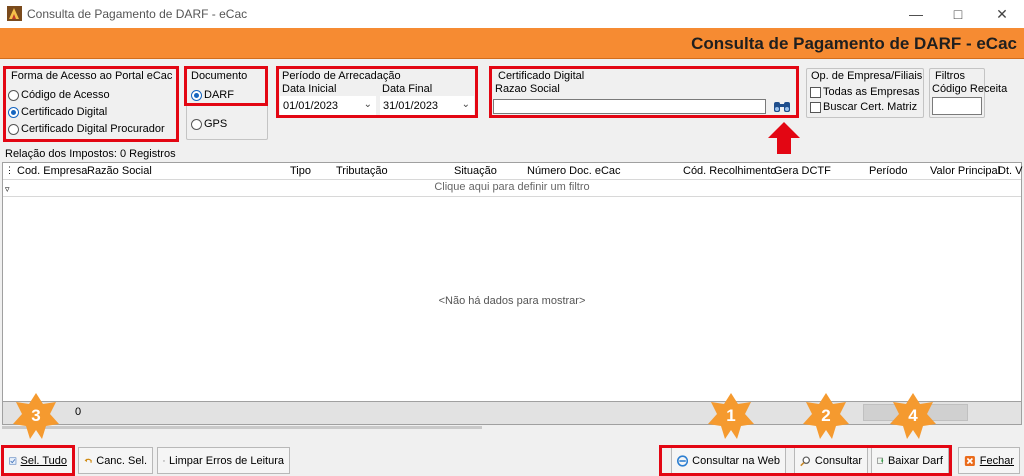 Image resolution: width=1024 pixels, height=476 pixels. I want to click on filter-row-hint: Clique aqui para definir um filtro, so click(512, 188).